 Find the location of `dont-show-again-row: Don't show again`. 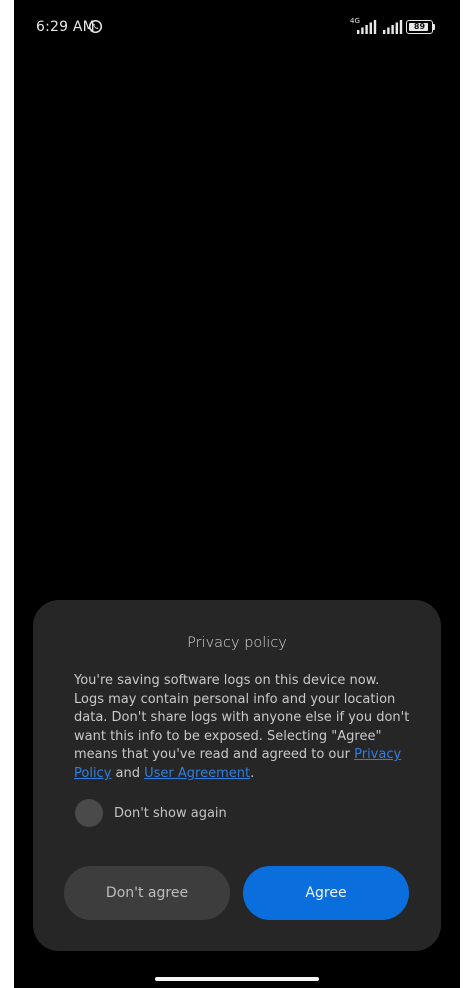

dont-show-again-row: Don't show again is located at coordinates (175, 814).